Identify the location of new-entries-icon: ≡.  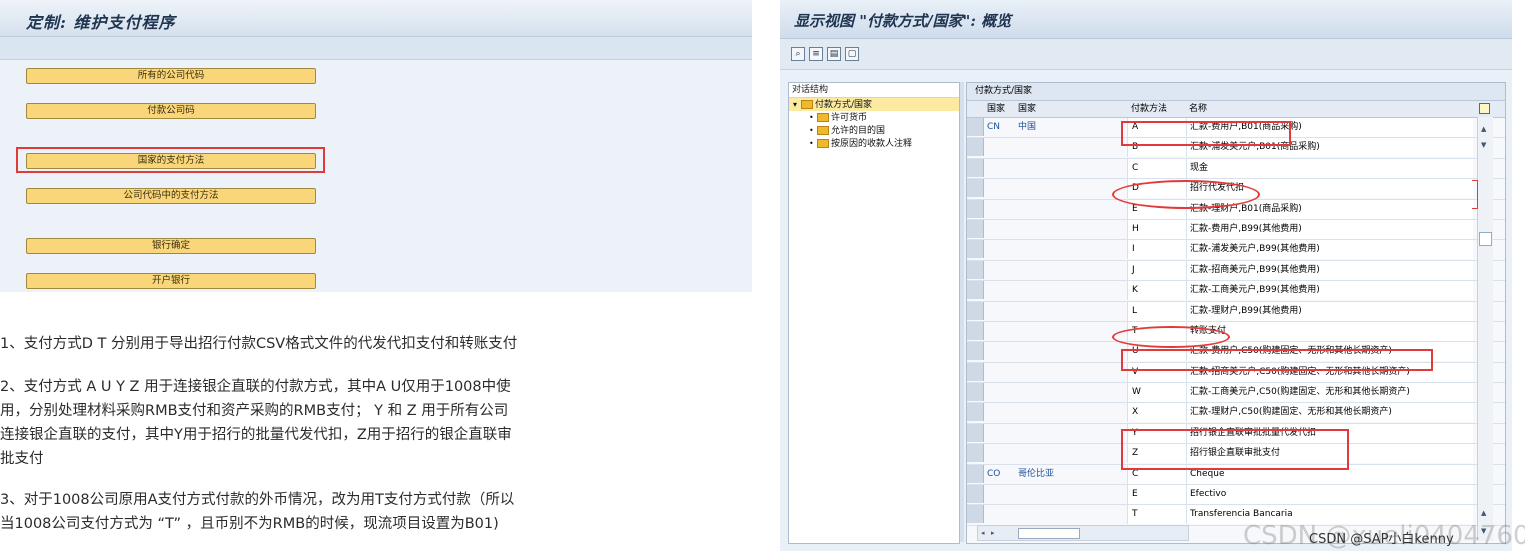
(816, 54).